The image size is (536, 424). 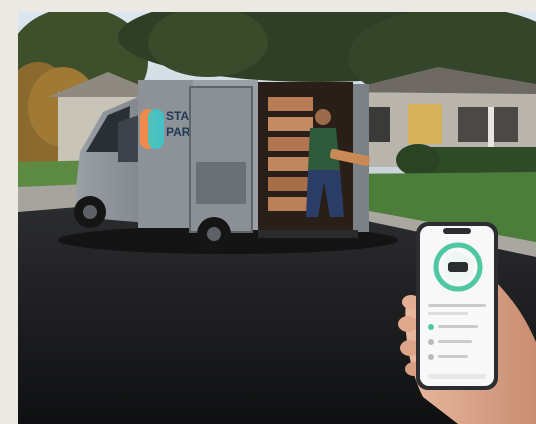 What do you see at coordinates (458, 267) in the screenshot?
I see `van-icon` at bounding box center [458, 267].